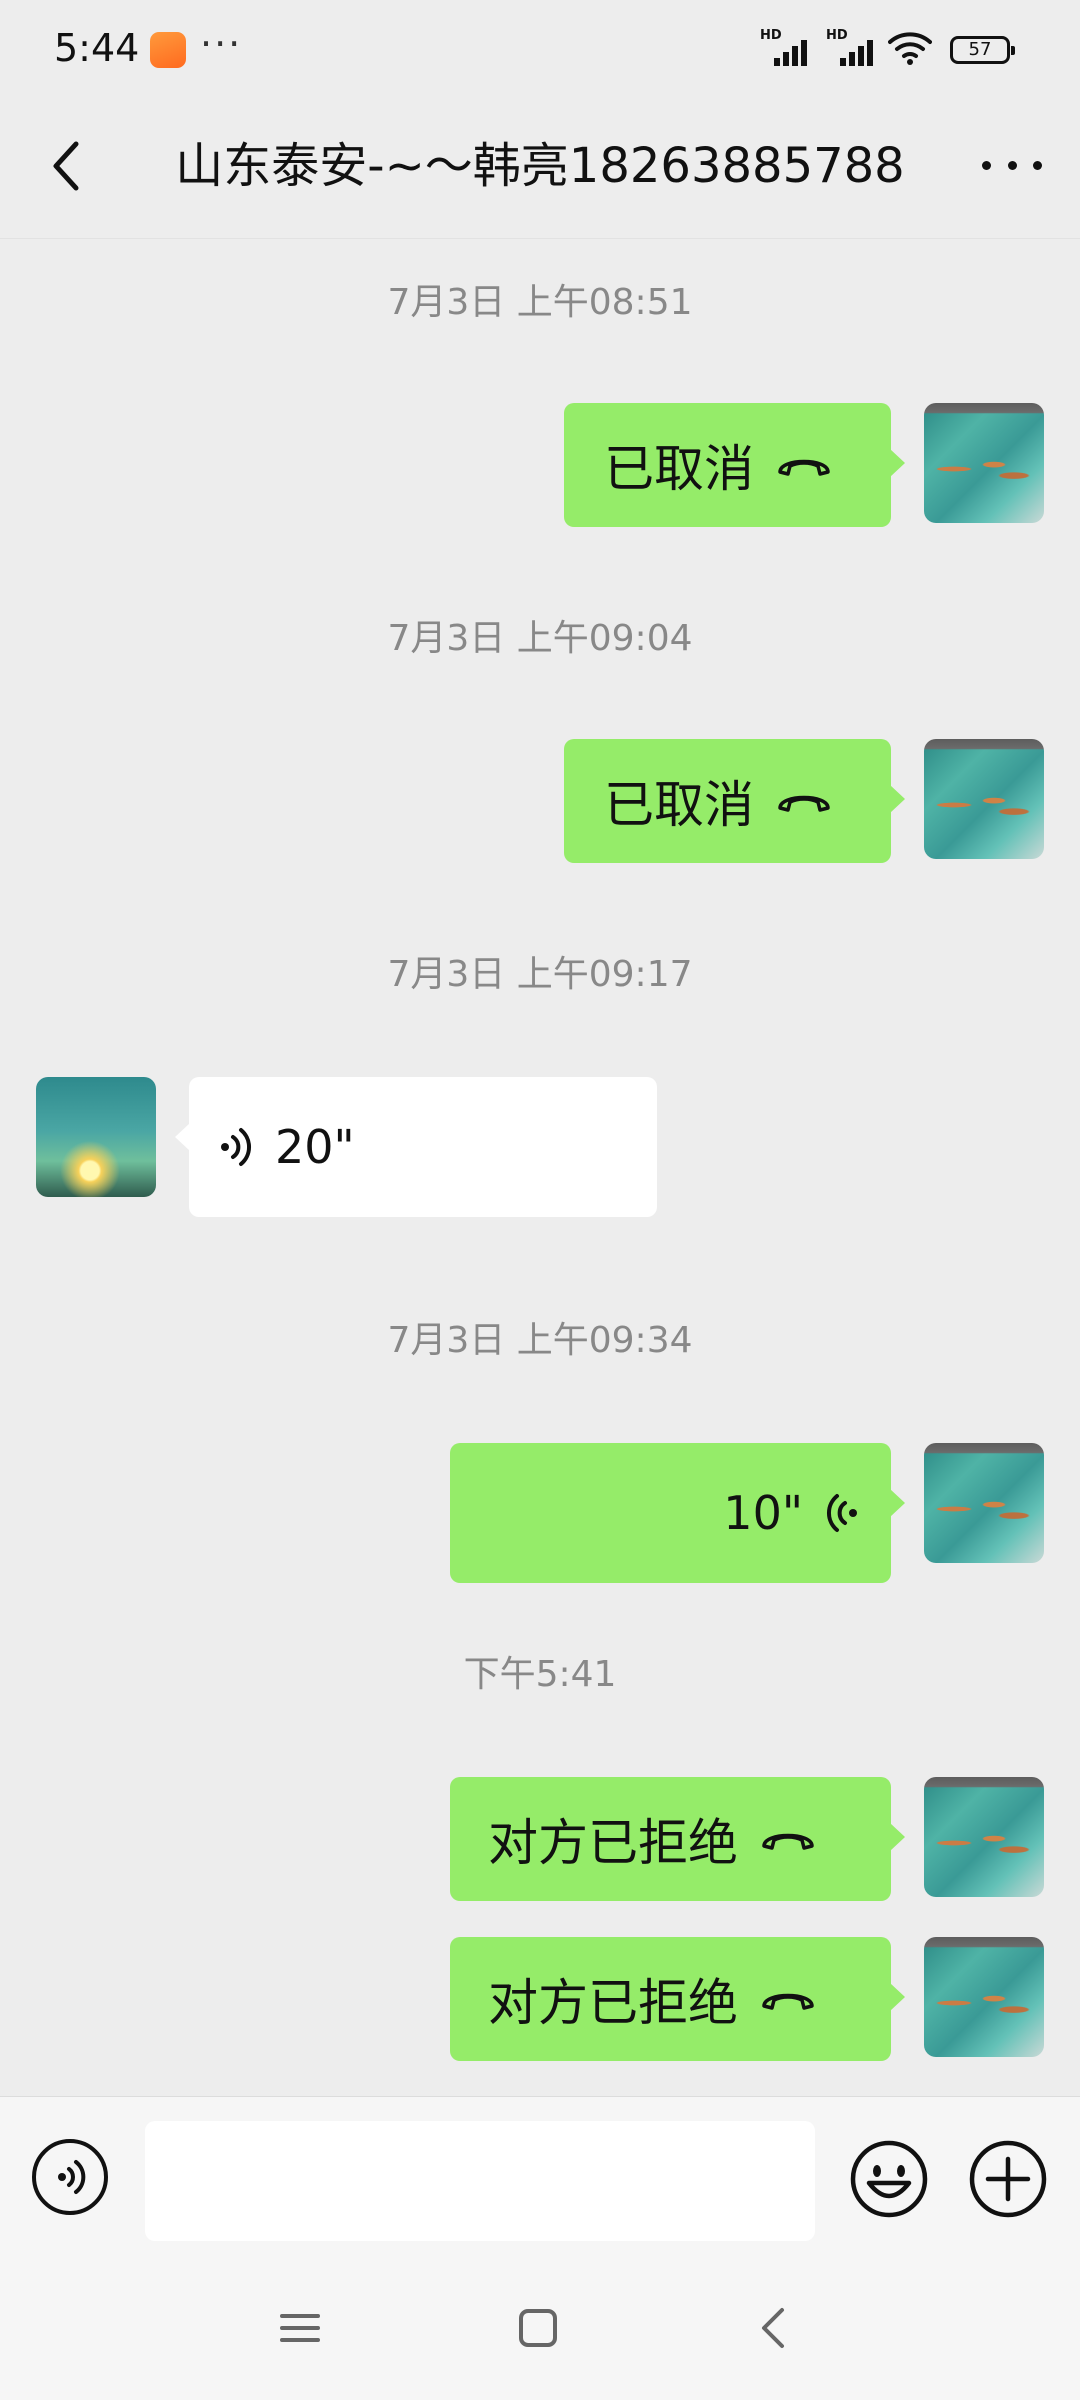 This screenshot has width=1080, height=2400. I want to click on message-timestamp: 7月3日 上午09:17, so click(540, 974).